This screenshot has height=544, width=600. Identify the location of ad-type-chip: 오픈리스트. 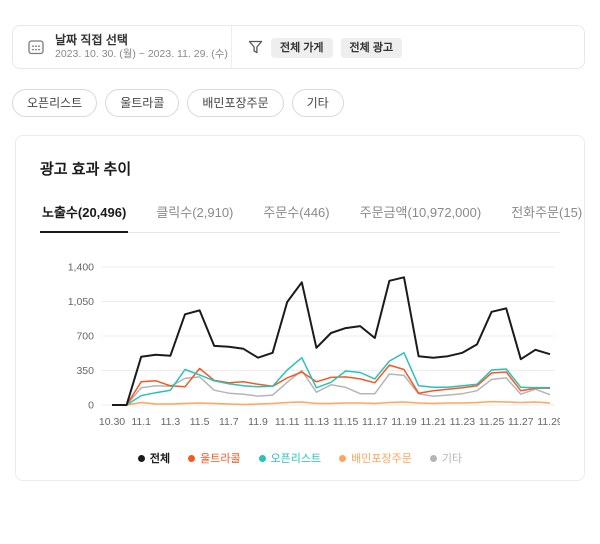
(55, 103).